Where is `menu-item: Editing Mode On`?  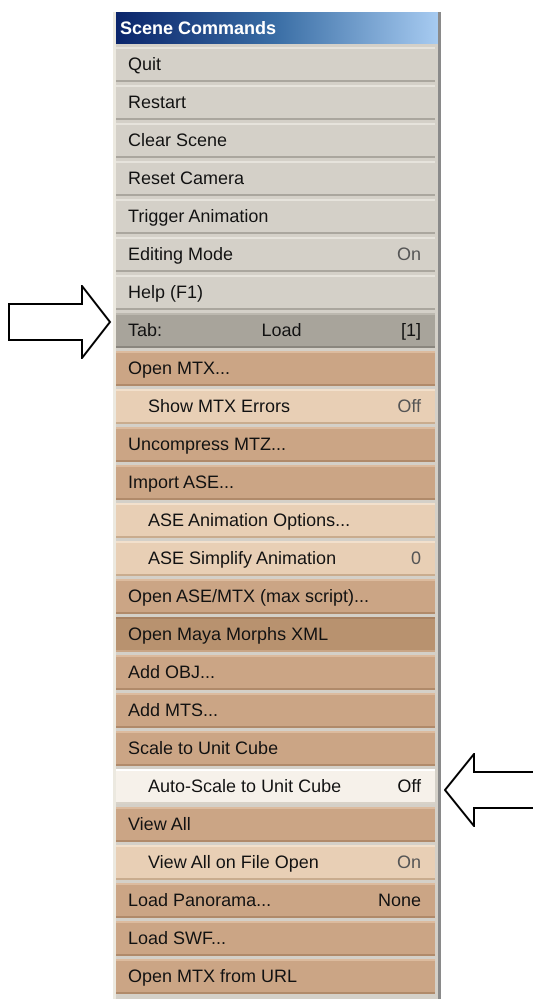 menu-item: Editing Mode On is located at coordinates (275, 254).